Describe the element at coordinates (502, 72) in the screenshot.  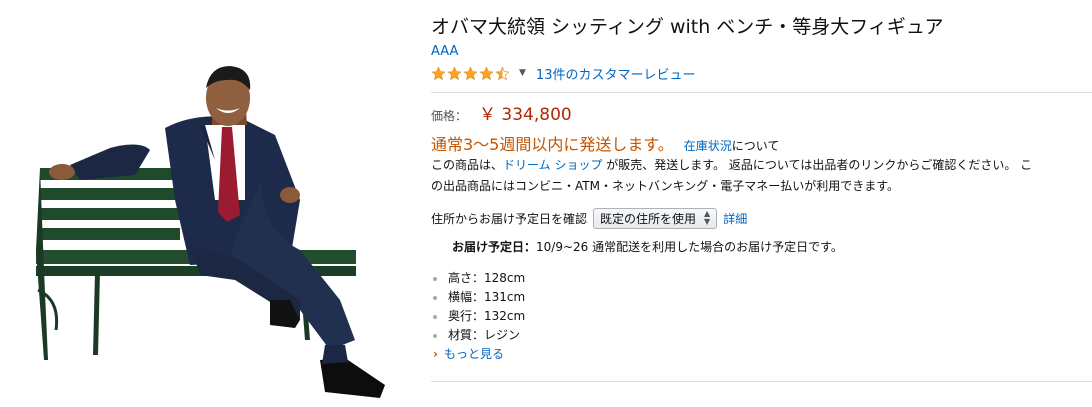
I see `star-half-icon` at that location.